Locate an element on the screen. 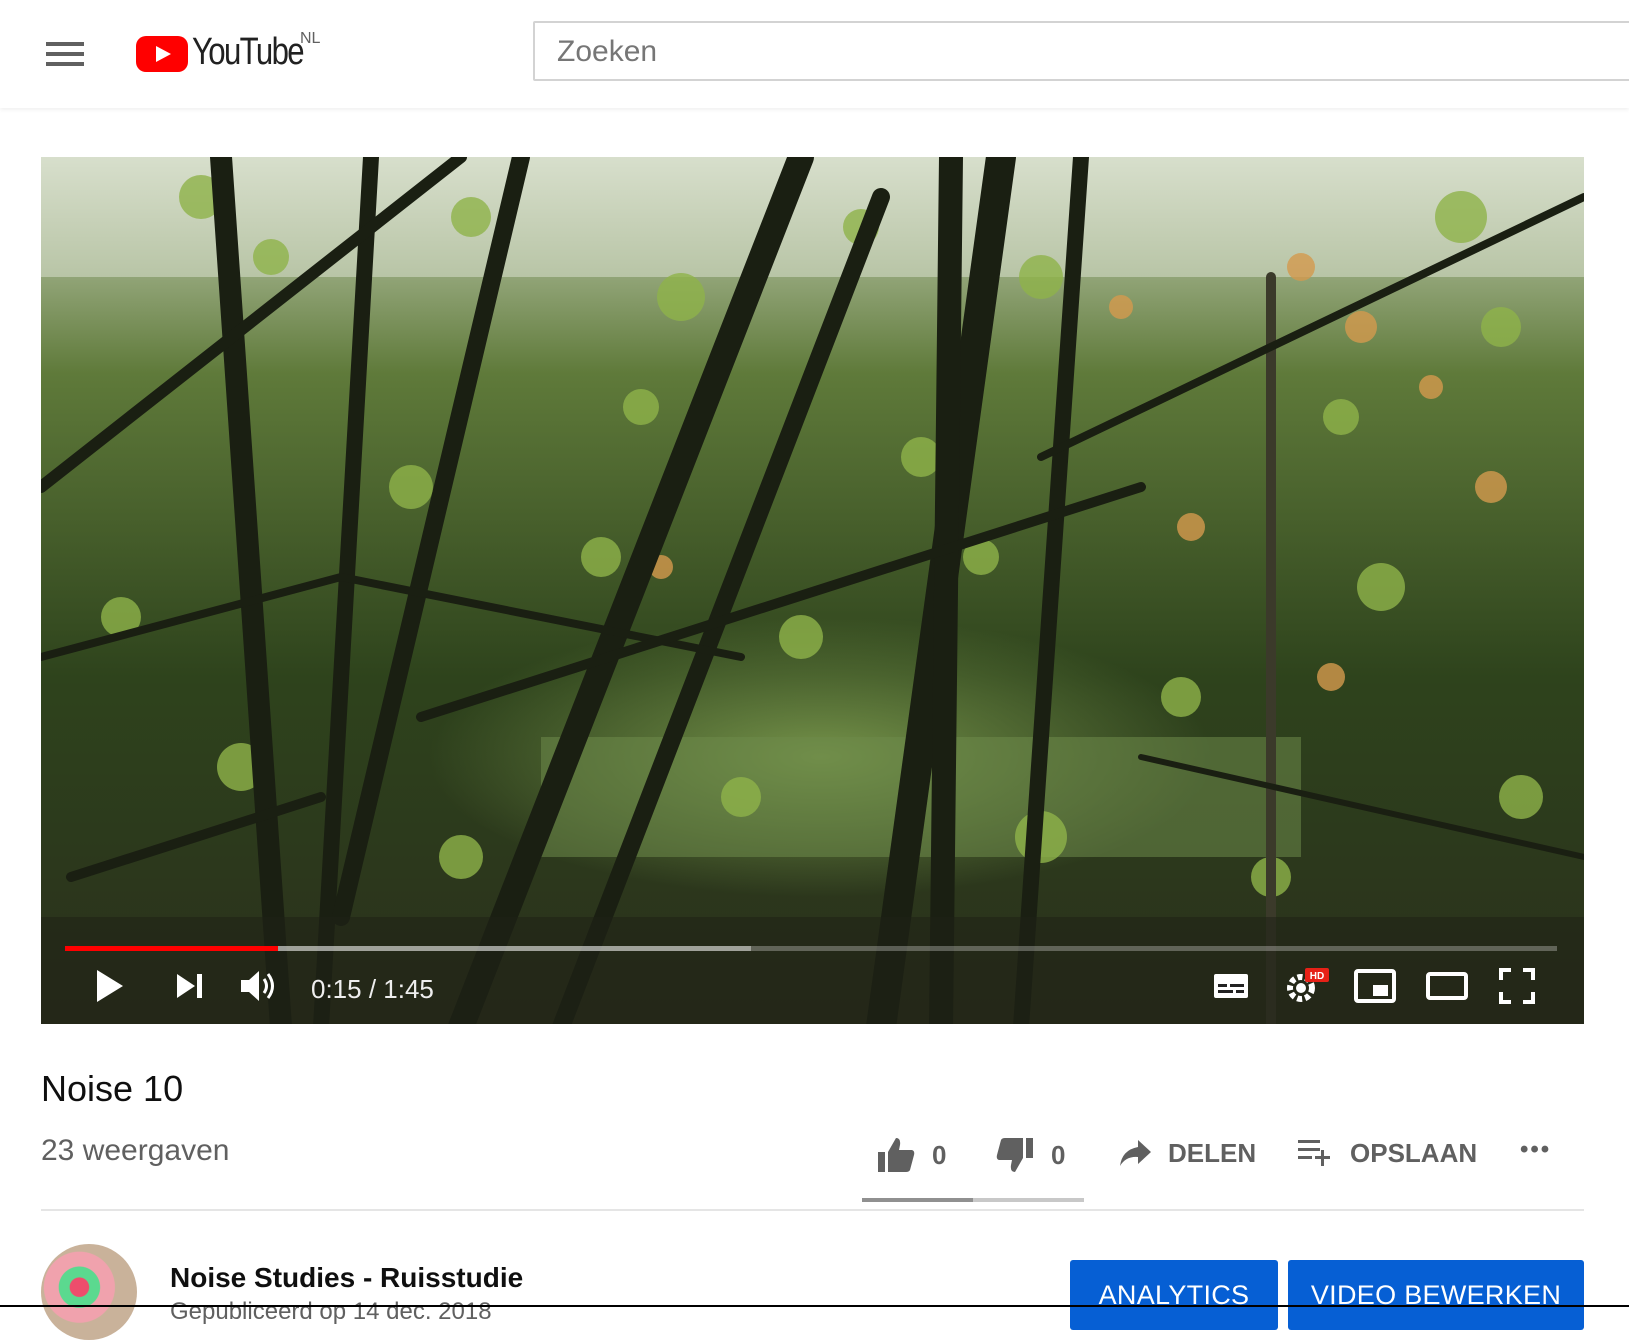  hd-badge: HD is located at coordinates (1317, 976).